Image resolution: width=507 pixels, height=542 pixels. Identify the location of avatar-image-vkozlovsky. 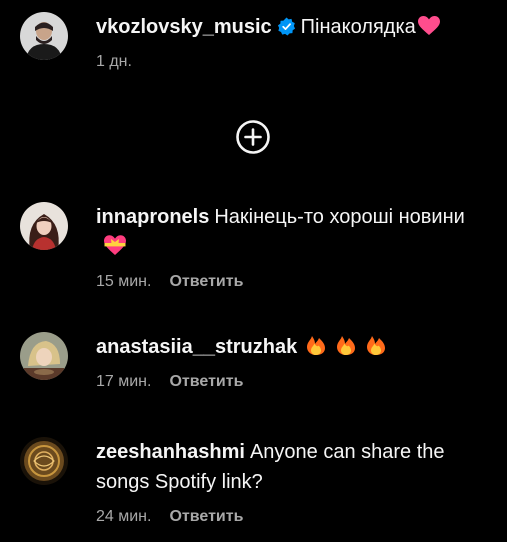
(44, 36).